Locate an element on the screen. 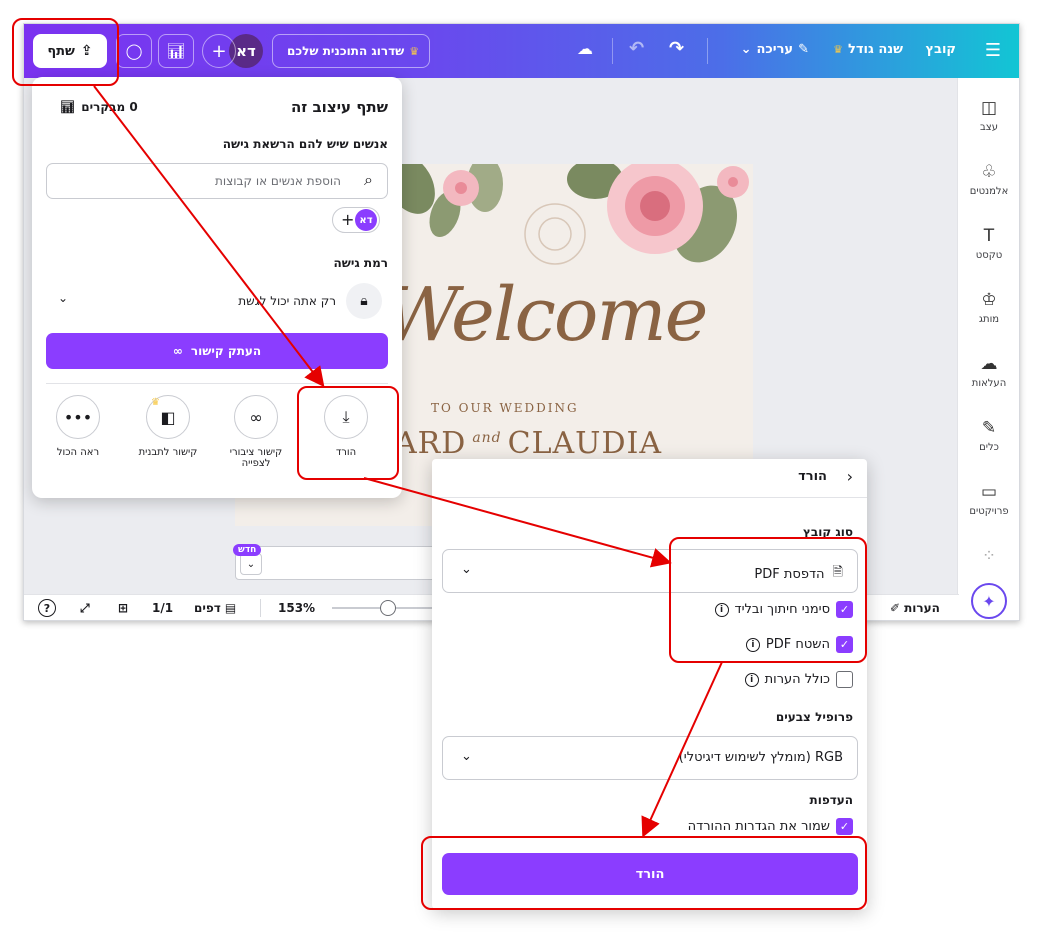 This screenshot has width=1047, height=936. sparkle-icon: ✦ is located at coordinates (989, 601).